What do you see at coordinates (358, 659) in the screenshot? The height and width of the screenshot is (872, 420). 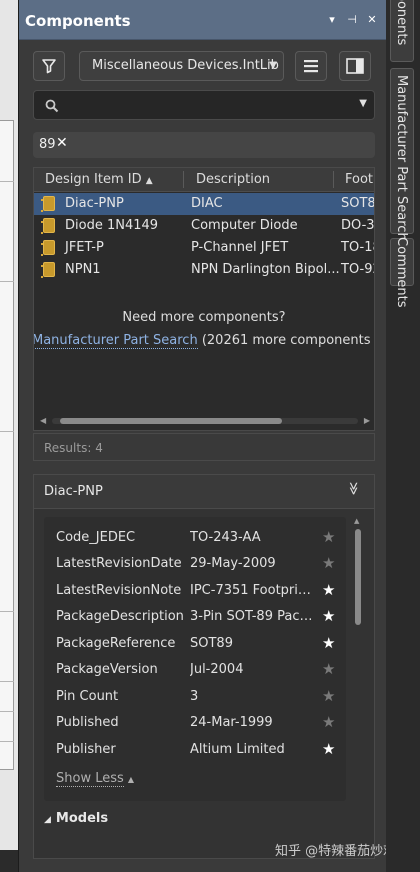 I see `vertical-scrollbar: ▲` at bounding box center [358, 659].